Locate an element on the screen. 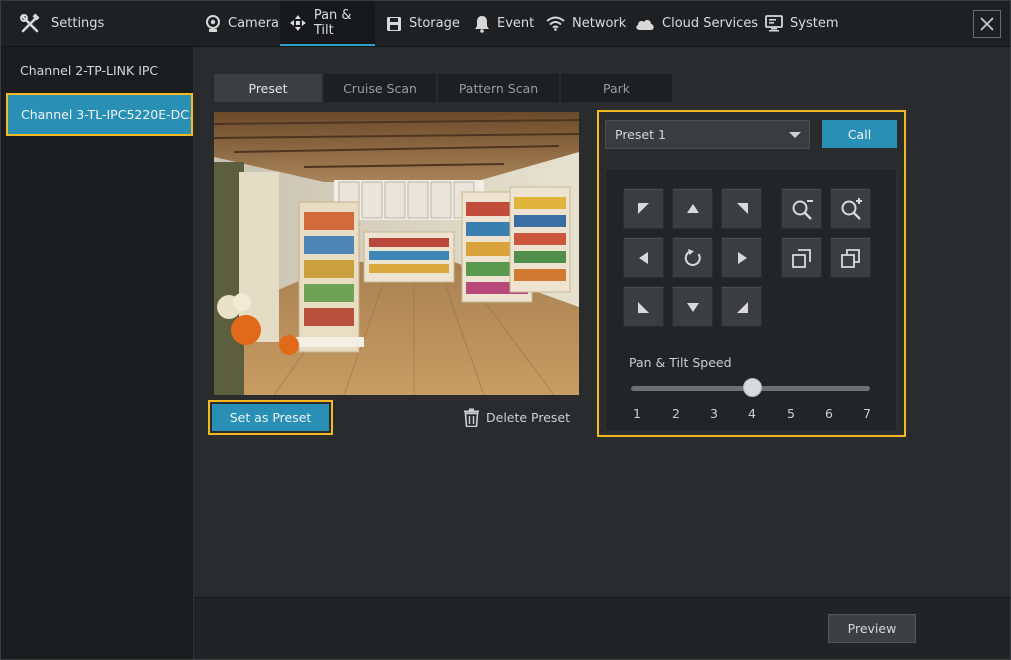 The height and width of the screenshot is (660, 1011). speed-tick: 1 is located at coordinates (637, 413).